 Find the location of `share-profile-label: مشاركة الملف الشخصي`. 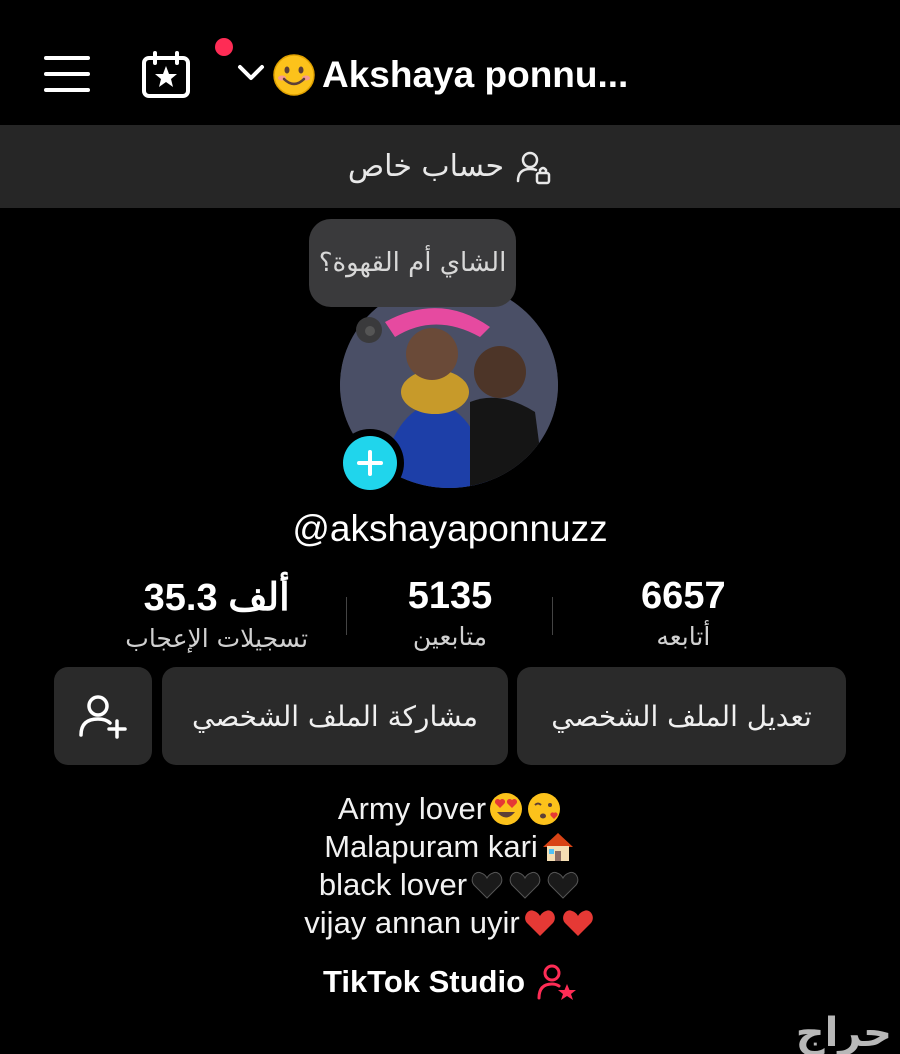

share-profile-label: مشاركة الملف الشخصي is located at coordinates (335, 716).